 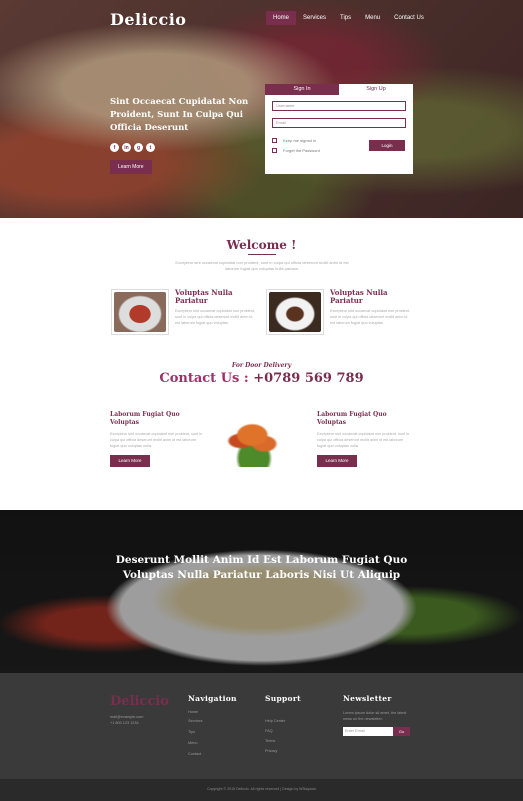 I want to click on forgot-password-row: Forget the Password, so click(x=296, y=150).